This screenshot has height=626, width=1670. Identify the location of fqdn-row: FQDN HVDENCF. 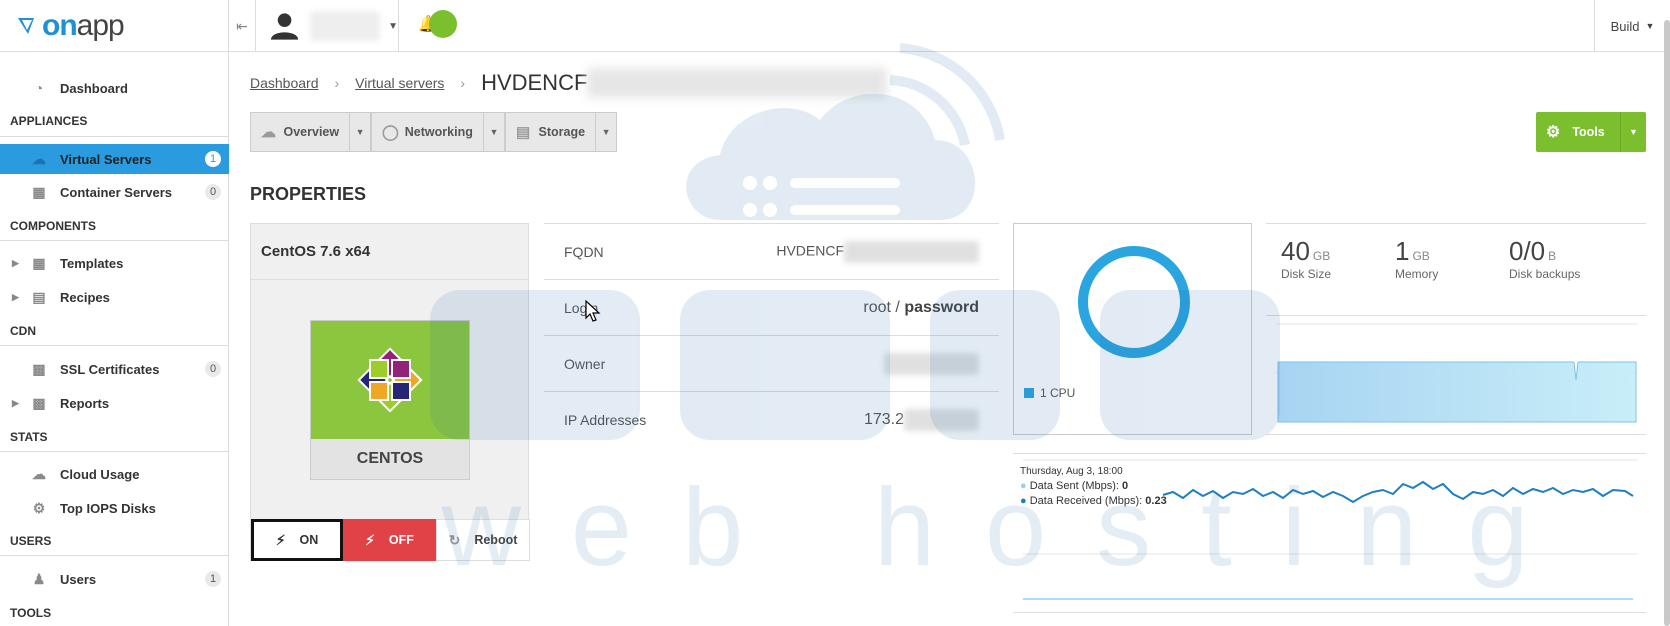
(771, 251).